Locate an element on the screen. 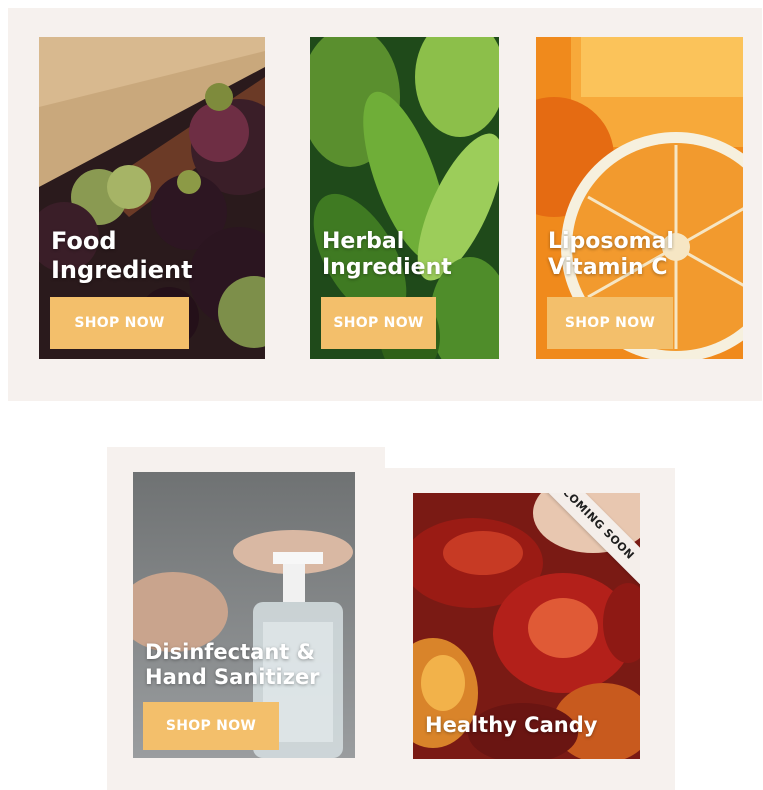 The image size is (763, 790). card-title: Healthy Candy is located at coordinates (511, 725).